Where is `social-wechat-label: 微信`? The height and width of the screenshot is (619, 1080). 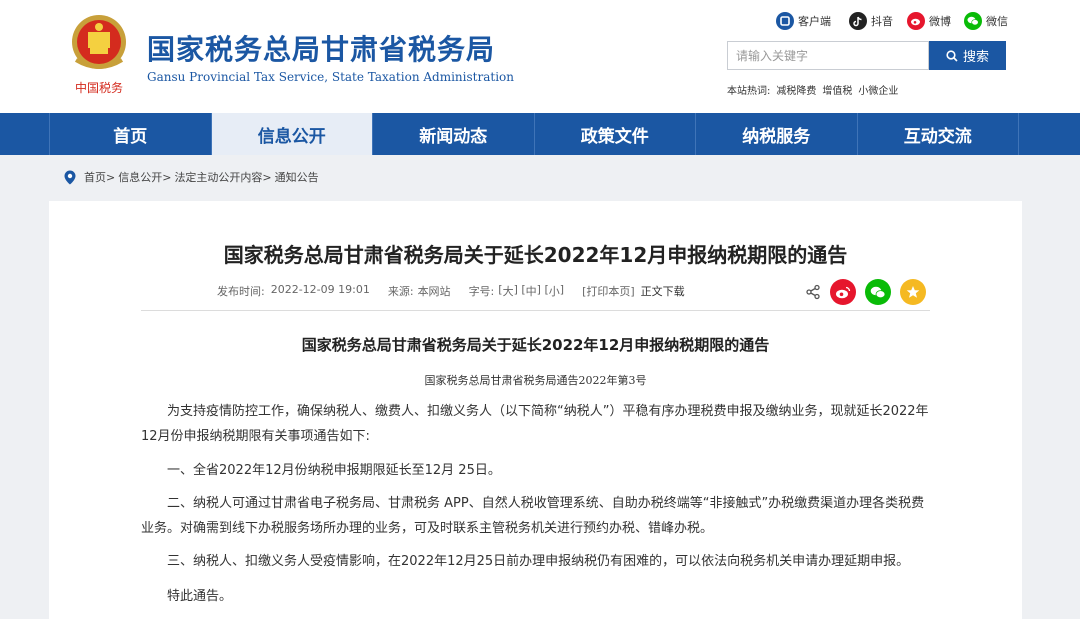 social-wechat-label: 微信 is located at coordinates (997, 21).